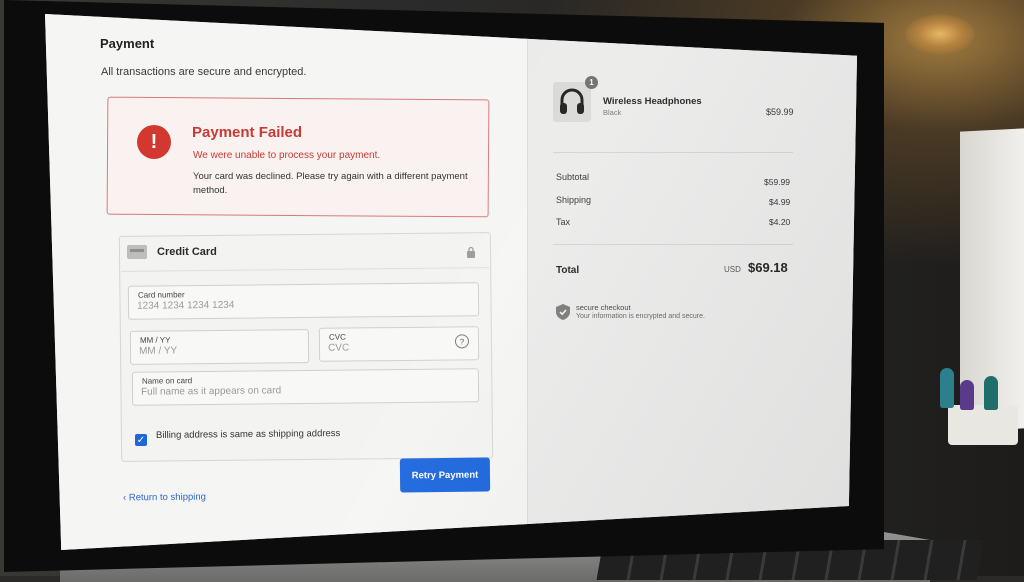 The width and height of the screenshot is (1024, 582). What do you see at coordinates (167, 381) in the screenshot?
I see `name-on-card-label: Name on card` at bounding box center [167, 381].